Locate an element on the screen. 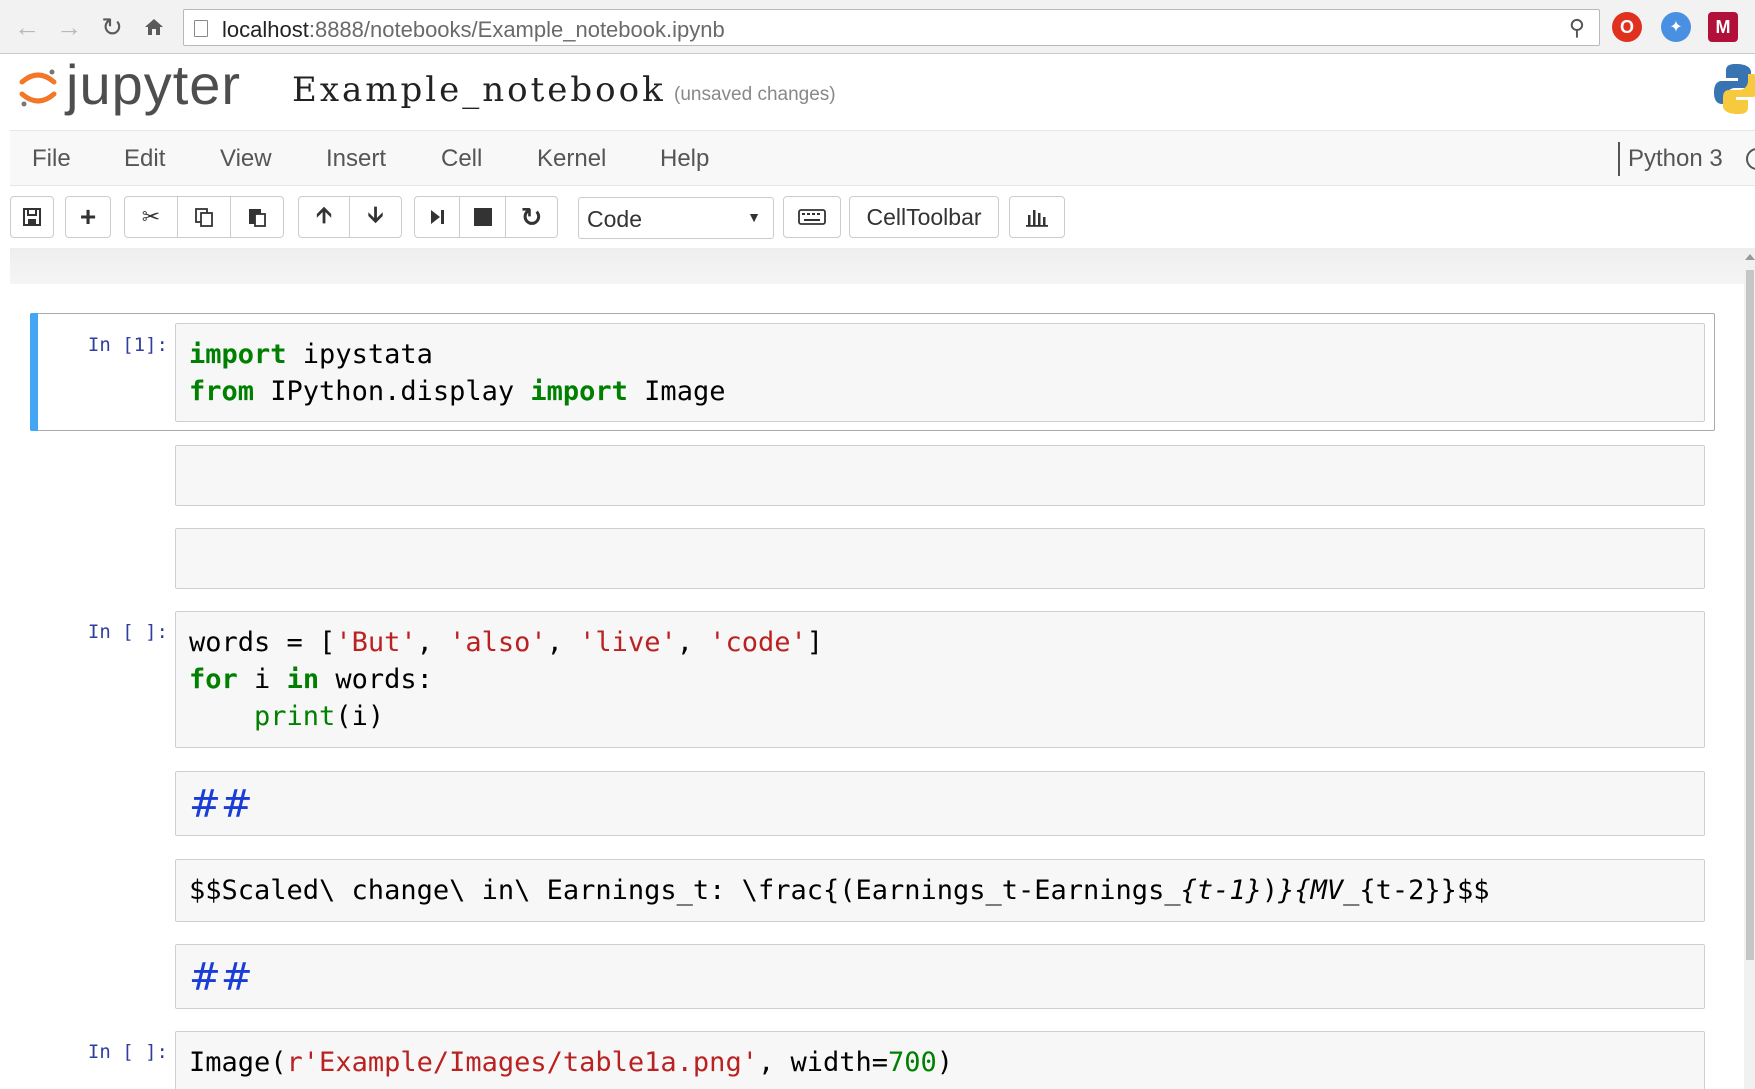  move-cell-up-button: 🡩 is located at coordinates (324, 217).